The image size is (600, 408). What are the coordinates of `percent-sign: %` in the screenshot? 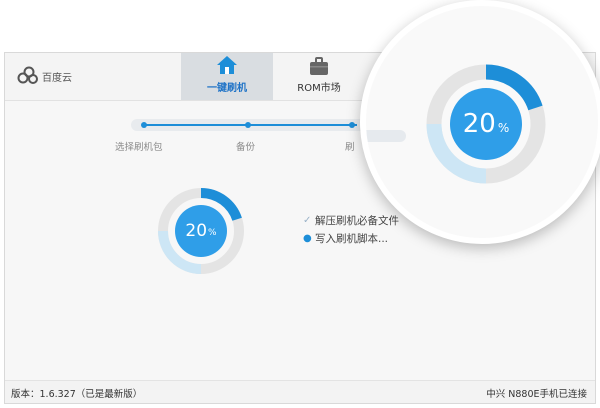 It's located at (503, 128).